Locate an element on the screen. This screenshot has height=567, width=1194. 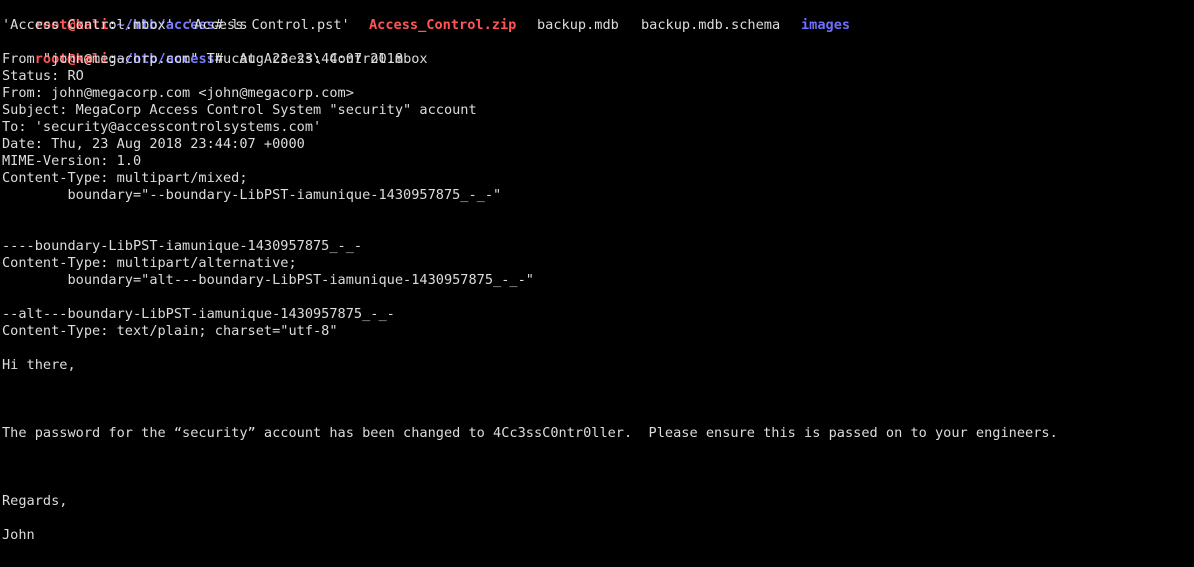
mbox-line: Content-Type: multipart/mixed; is located at coordinates (125, 178).